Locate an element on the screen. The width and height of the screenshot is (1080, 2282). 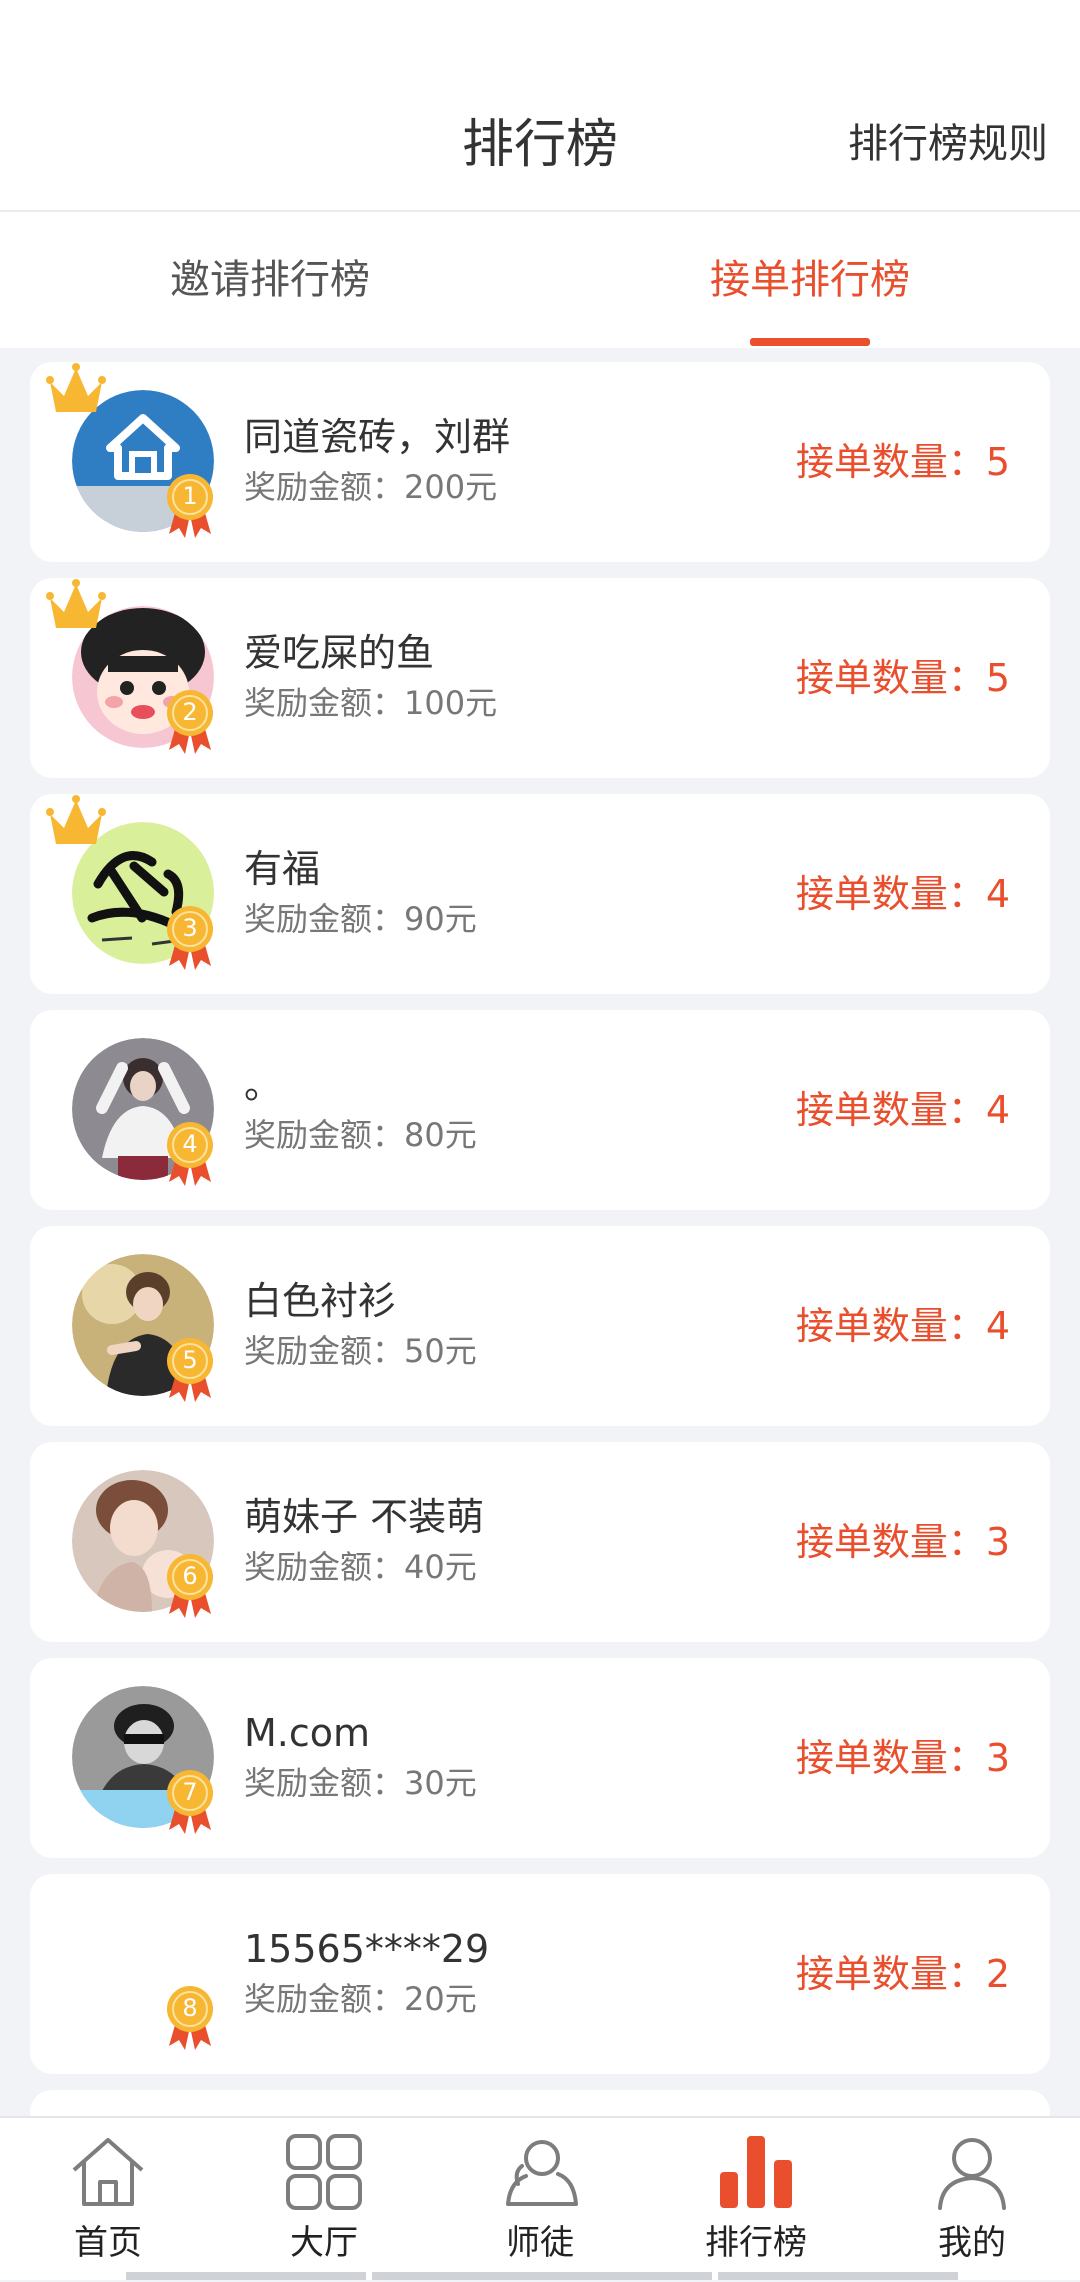
rank-medal-icon: 8 is located at coordinates (190, 2017).